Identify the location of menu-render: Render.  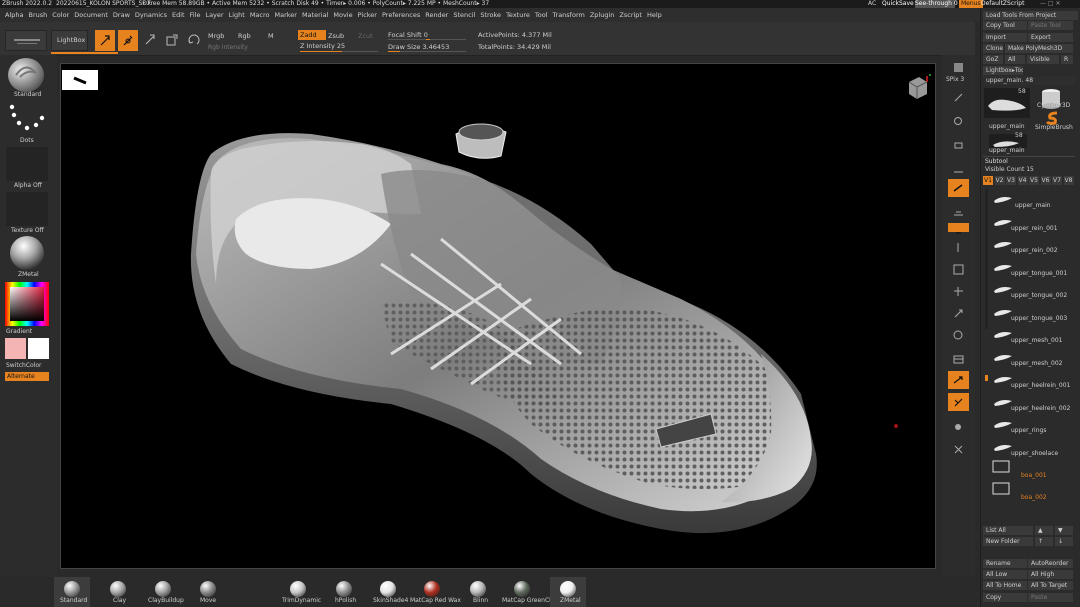
(436, 15).